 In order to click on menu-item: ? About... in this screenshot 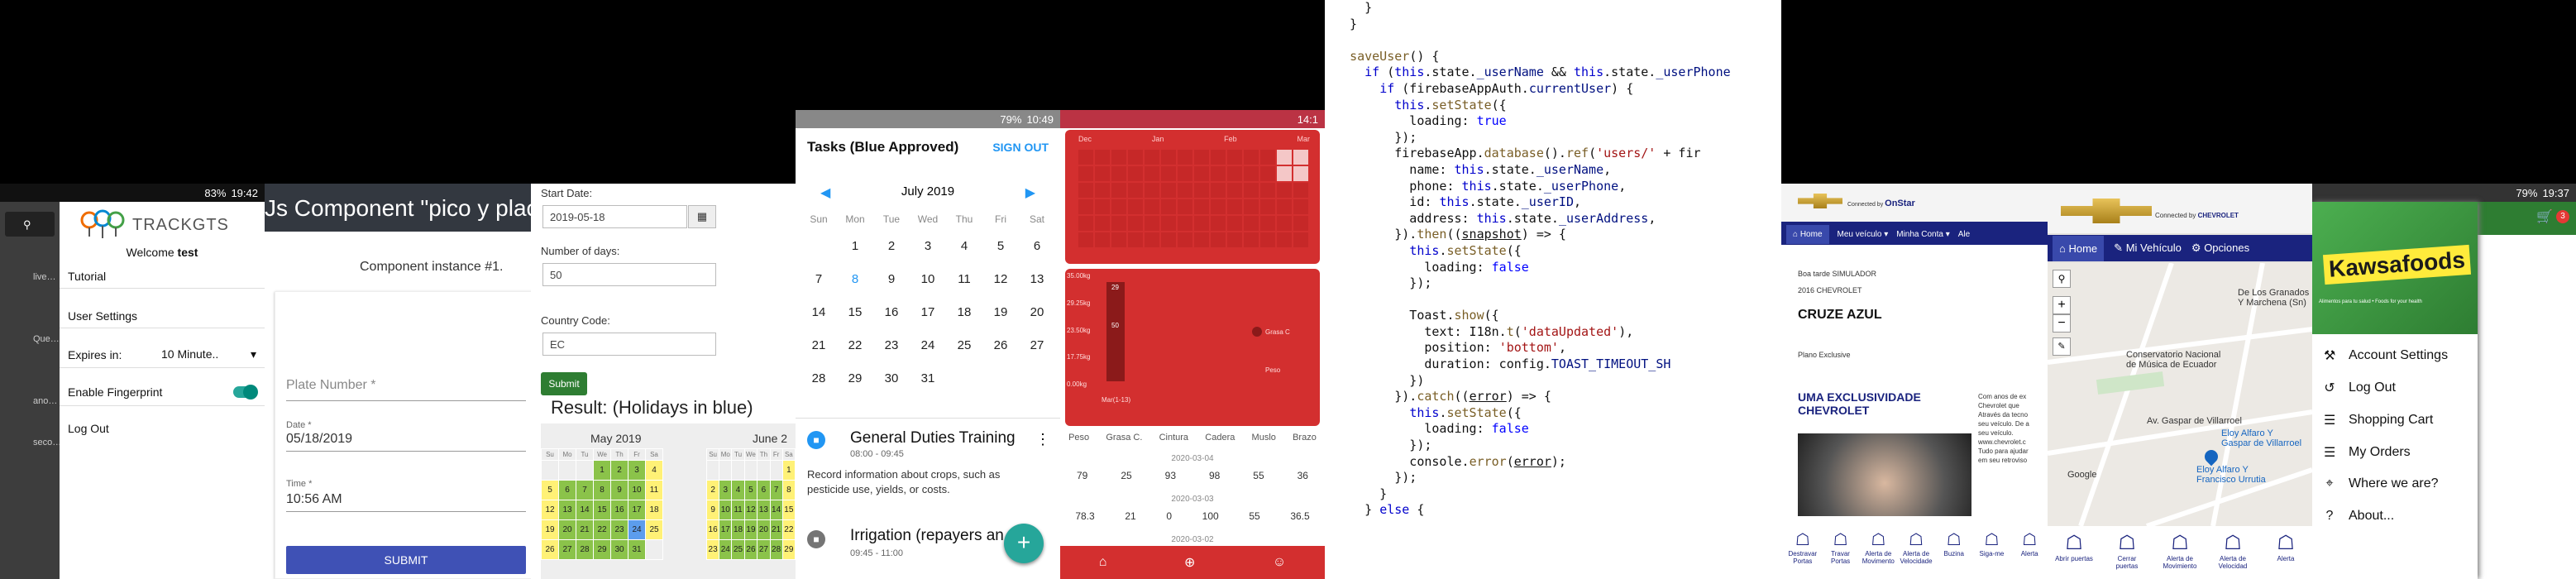, I will do `click(2359, 516)`.